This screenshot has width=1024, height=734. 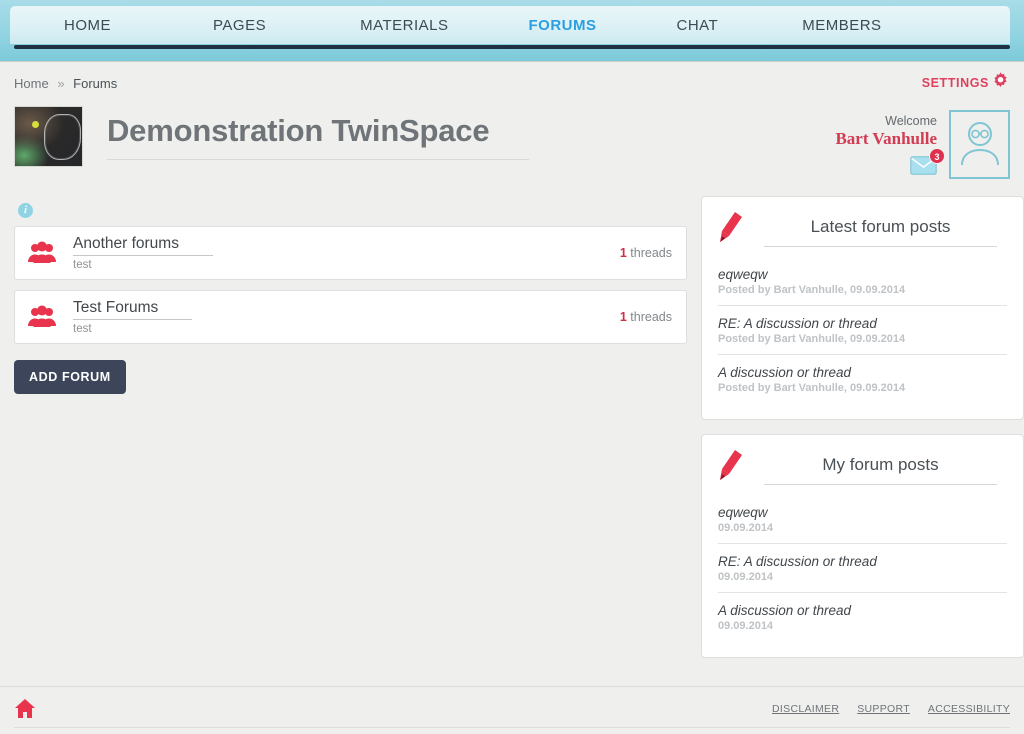 What do you see at coordinates (143, 245) in the screenshot?
I see `forum-title-link: Another forums` at bounding box center [143, 245].